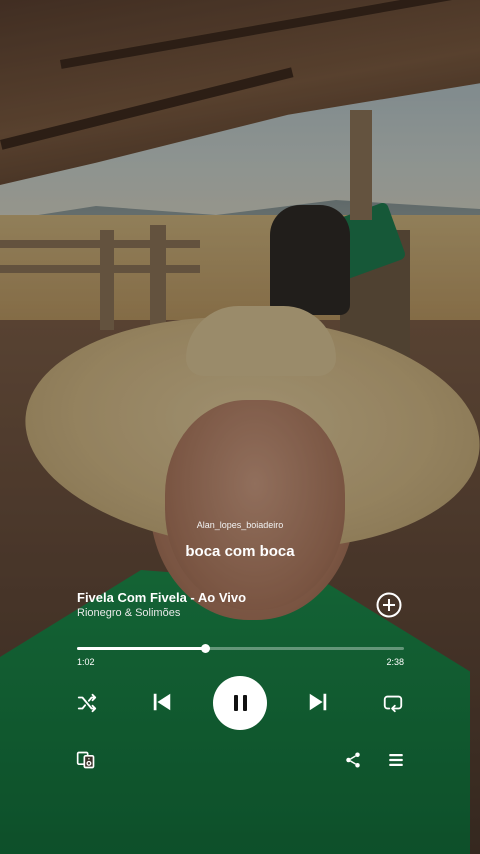 The width and height of the screenshot is (480, 854). I want to click on queue-icon, so click(396, 760).